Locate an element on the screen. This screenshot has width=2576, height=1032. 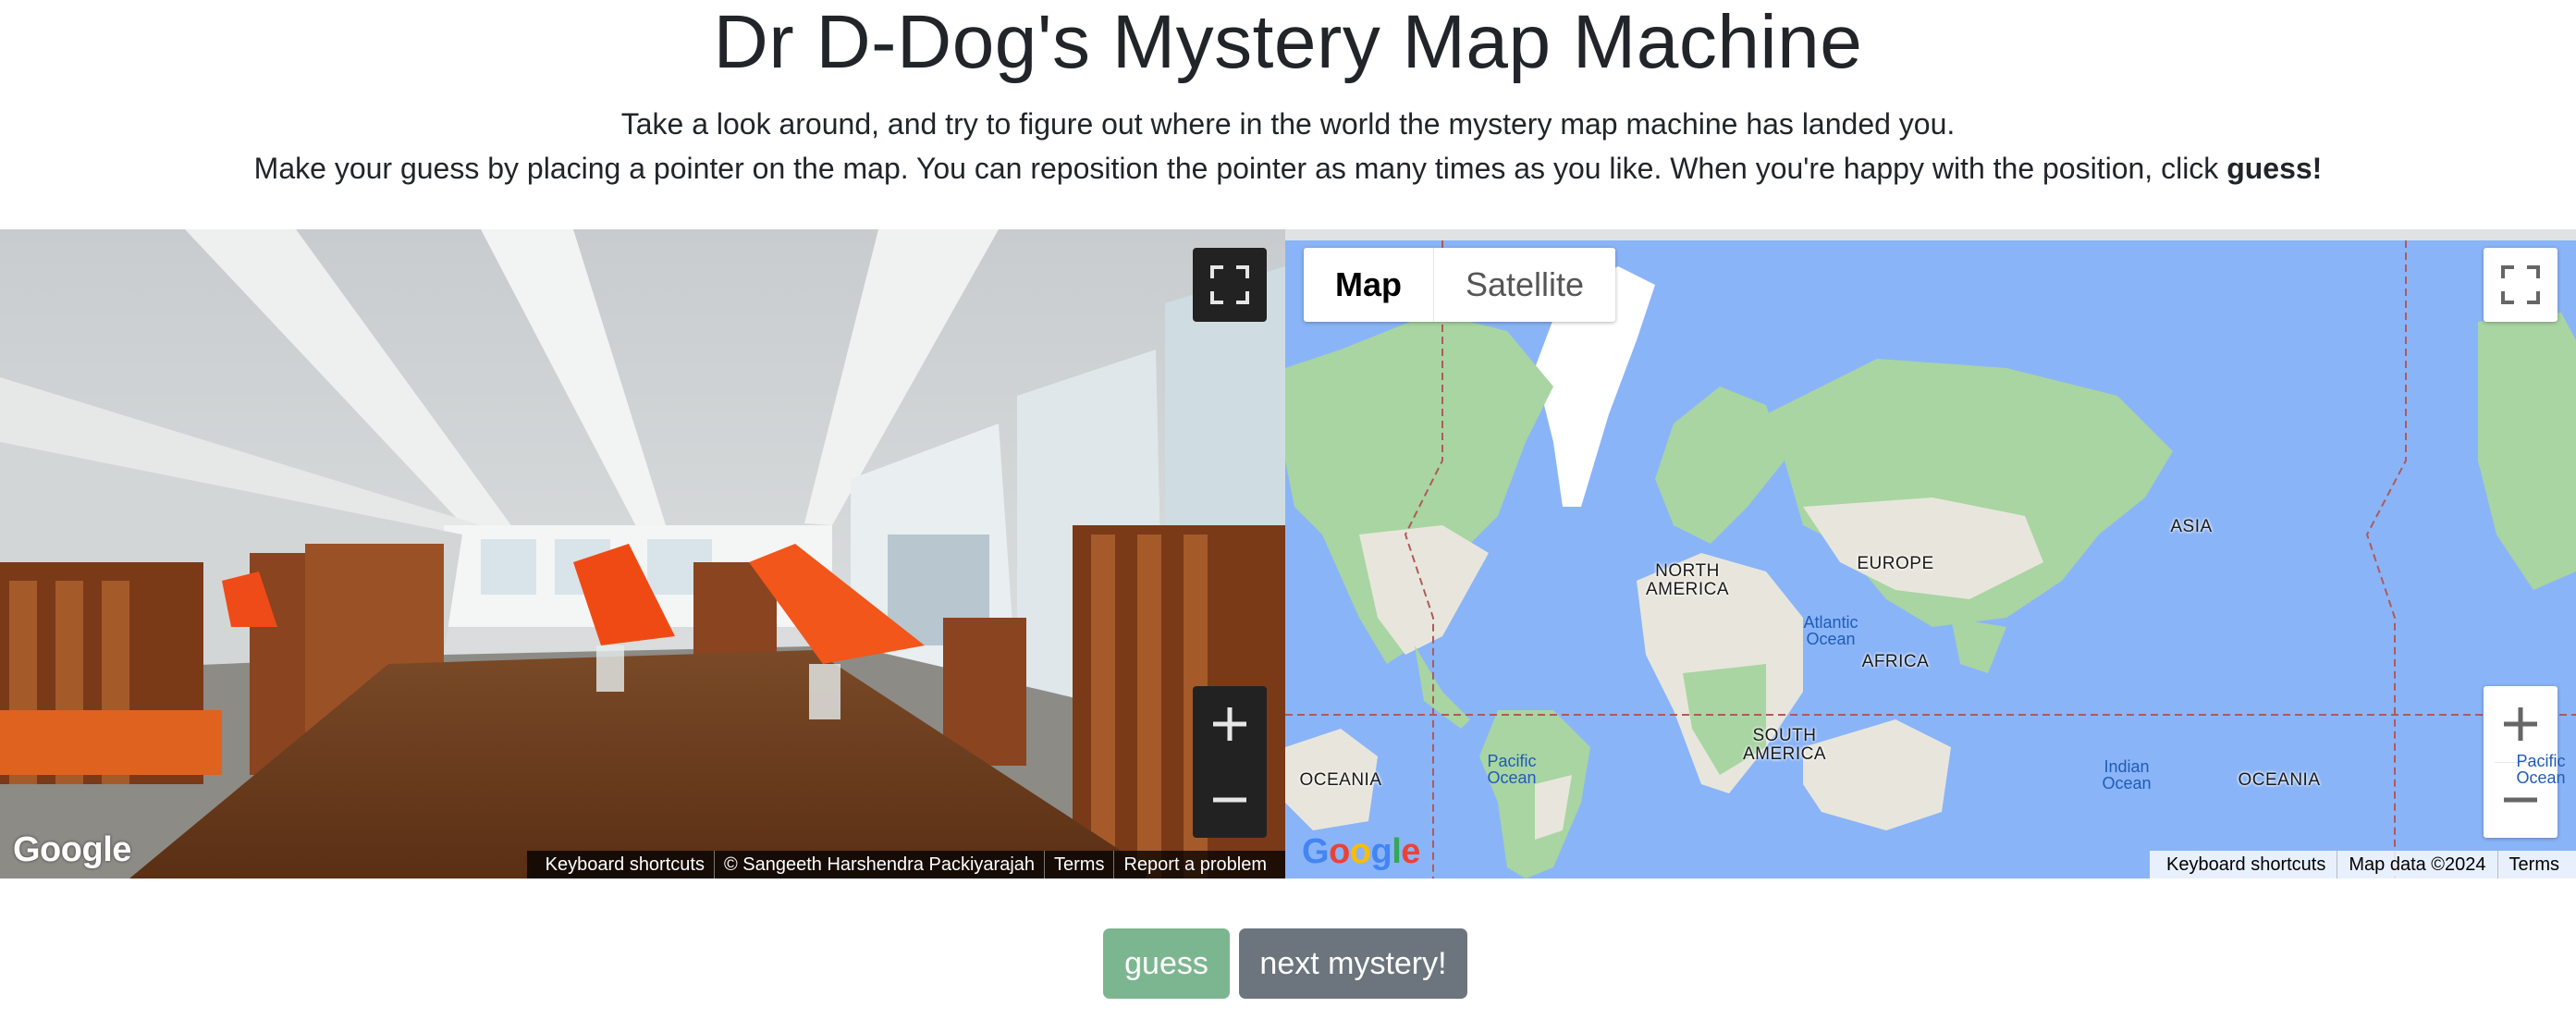
map-fullscreen-button is located at coordinates (2521, 285).